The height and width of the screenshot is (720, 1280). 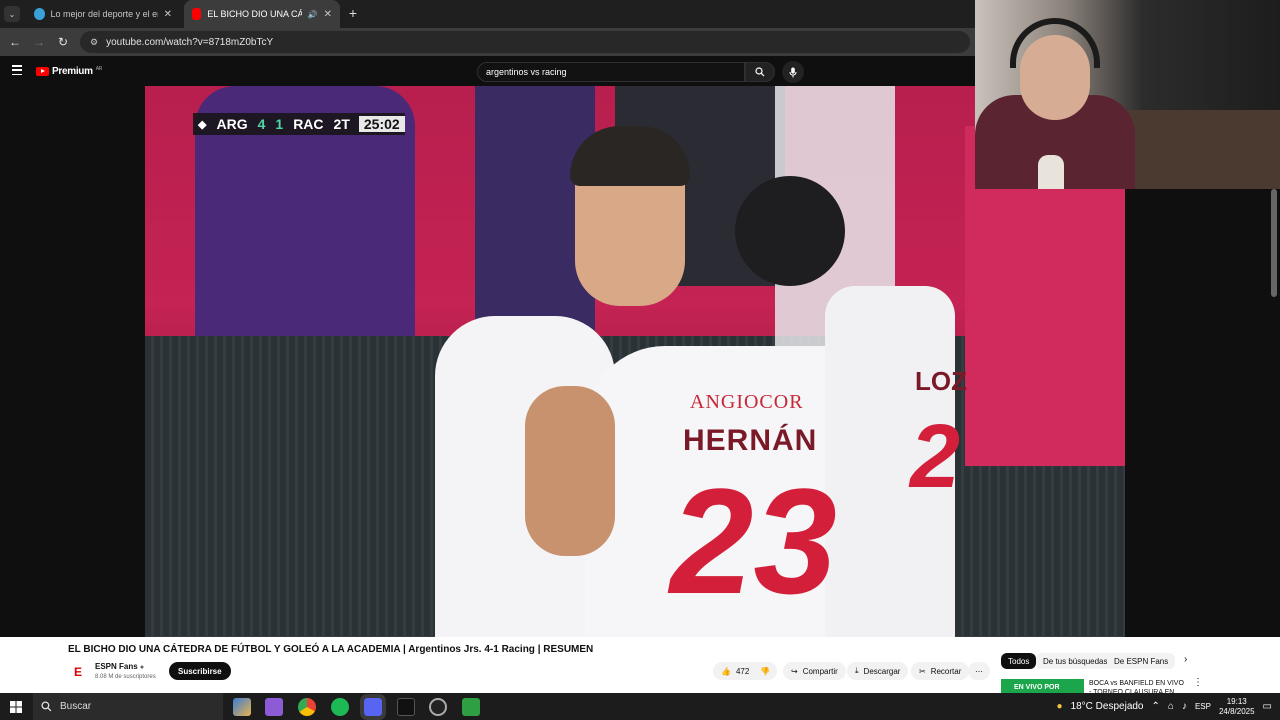 I want to click on rec-thumb-text: EN VIVO POR, so click(x=1037, y=687).